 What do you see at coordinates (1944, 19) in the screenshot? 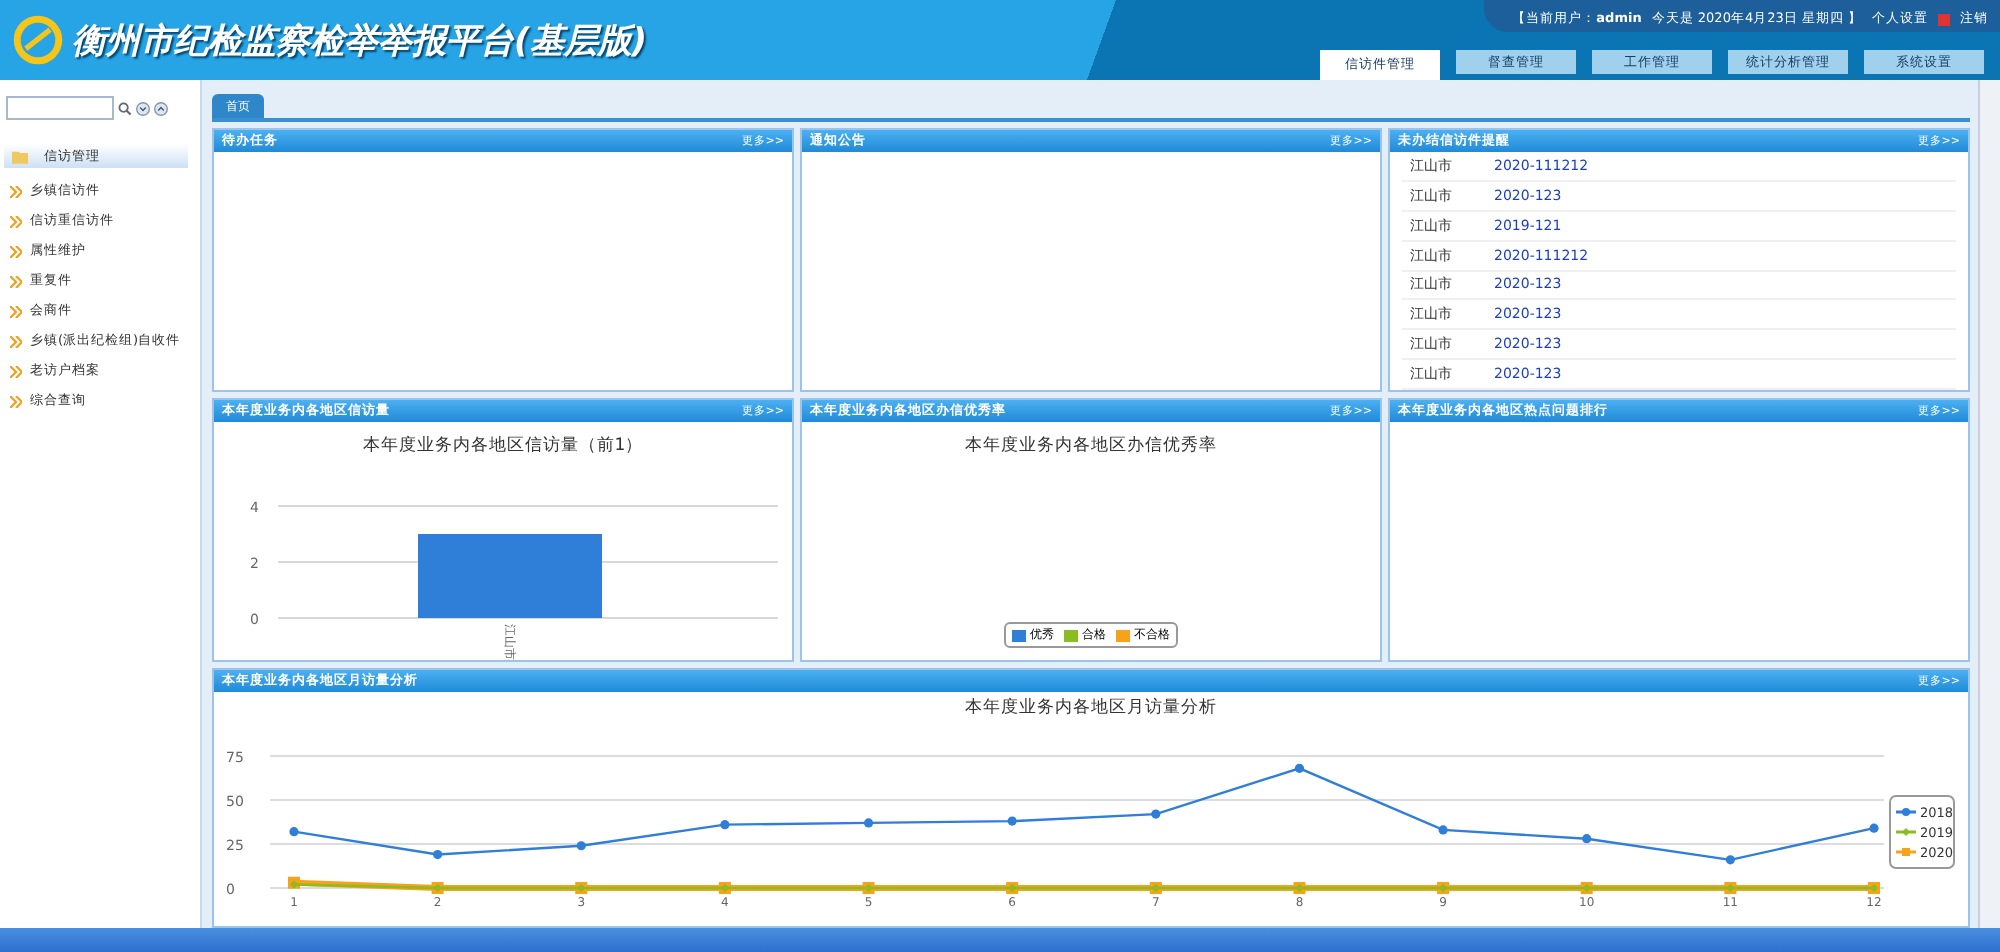
I see `logout-icon` at bounding box center [1944, 19].